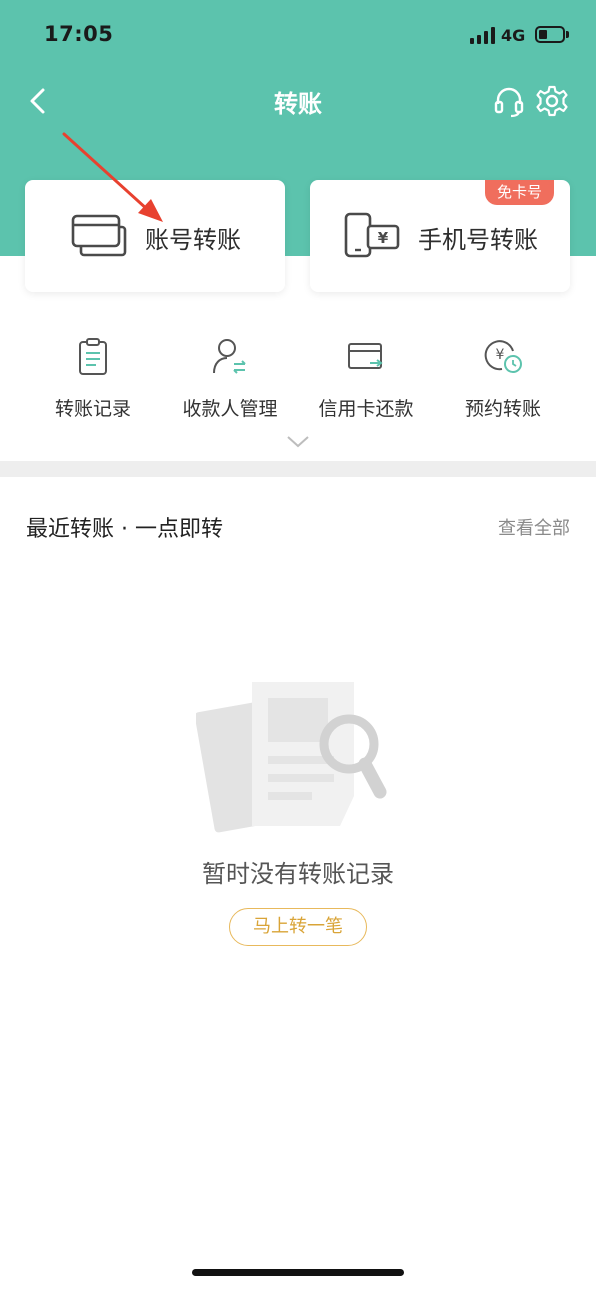 The image size is (596, 1289). I want to click on bank-card-icon, so click(99, 235).